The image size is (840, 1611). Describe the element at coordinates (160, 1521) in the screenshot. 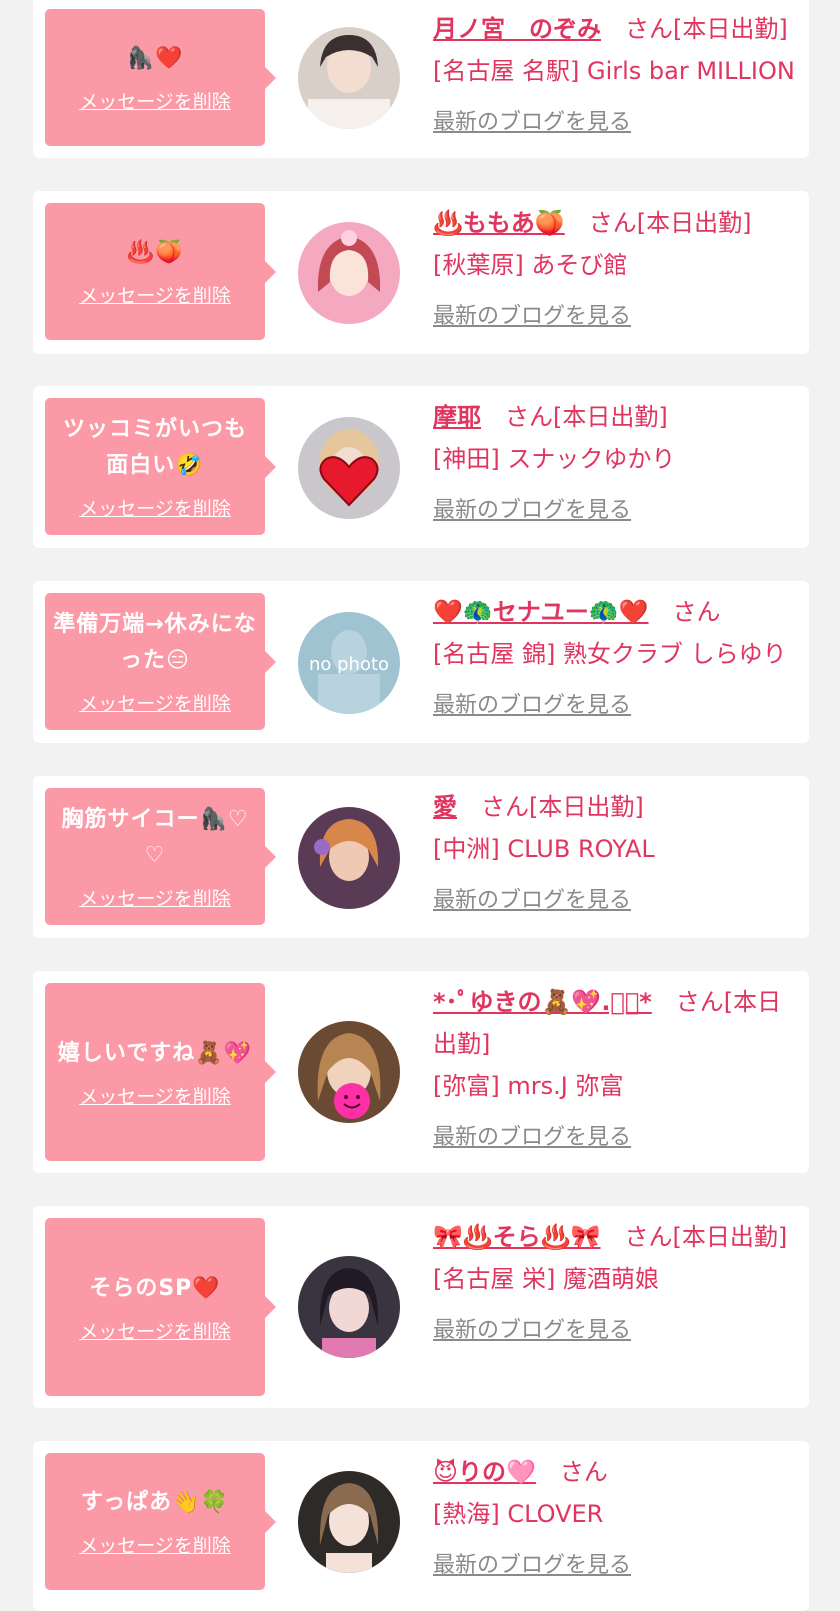

I see `message-bubble: すっぱあ👋🍀 メッセージを削除` at that location.